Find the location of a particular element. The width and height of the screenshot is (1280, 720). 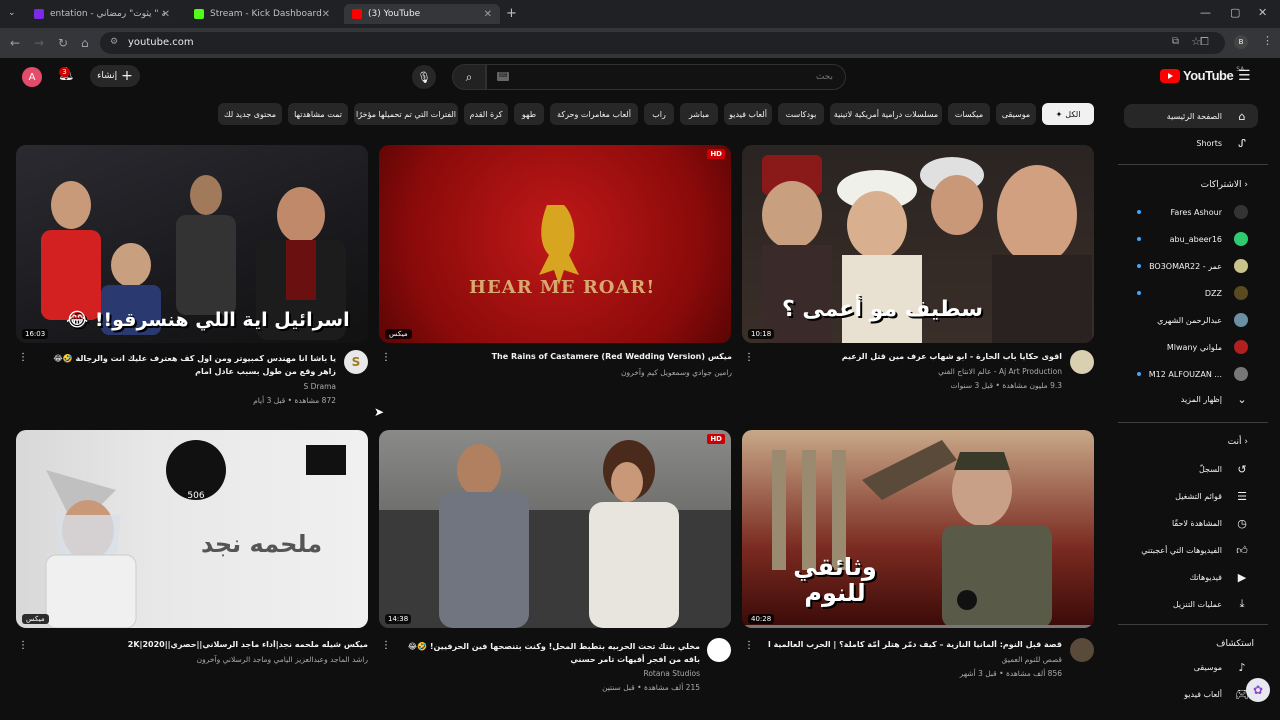

chip-football: كرة القدم is located at coordinates (486, 114).